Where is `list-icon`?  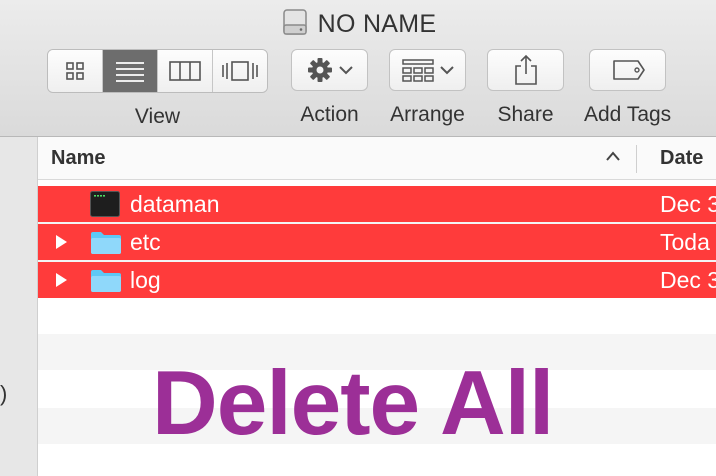
list-icon is located at coordinates (130, 72).